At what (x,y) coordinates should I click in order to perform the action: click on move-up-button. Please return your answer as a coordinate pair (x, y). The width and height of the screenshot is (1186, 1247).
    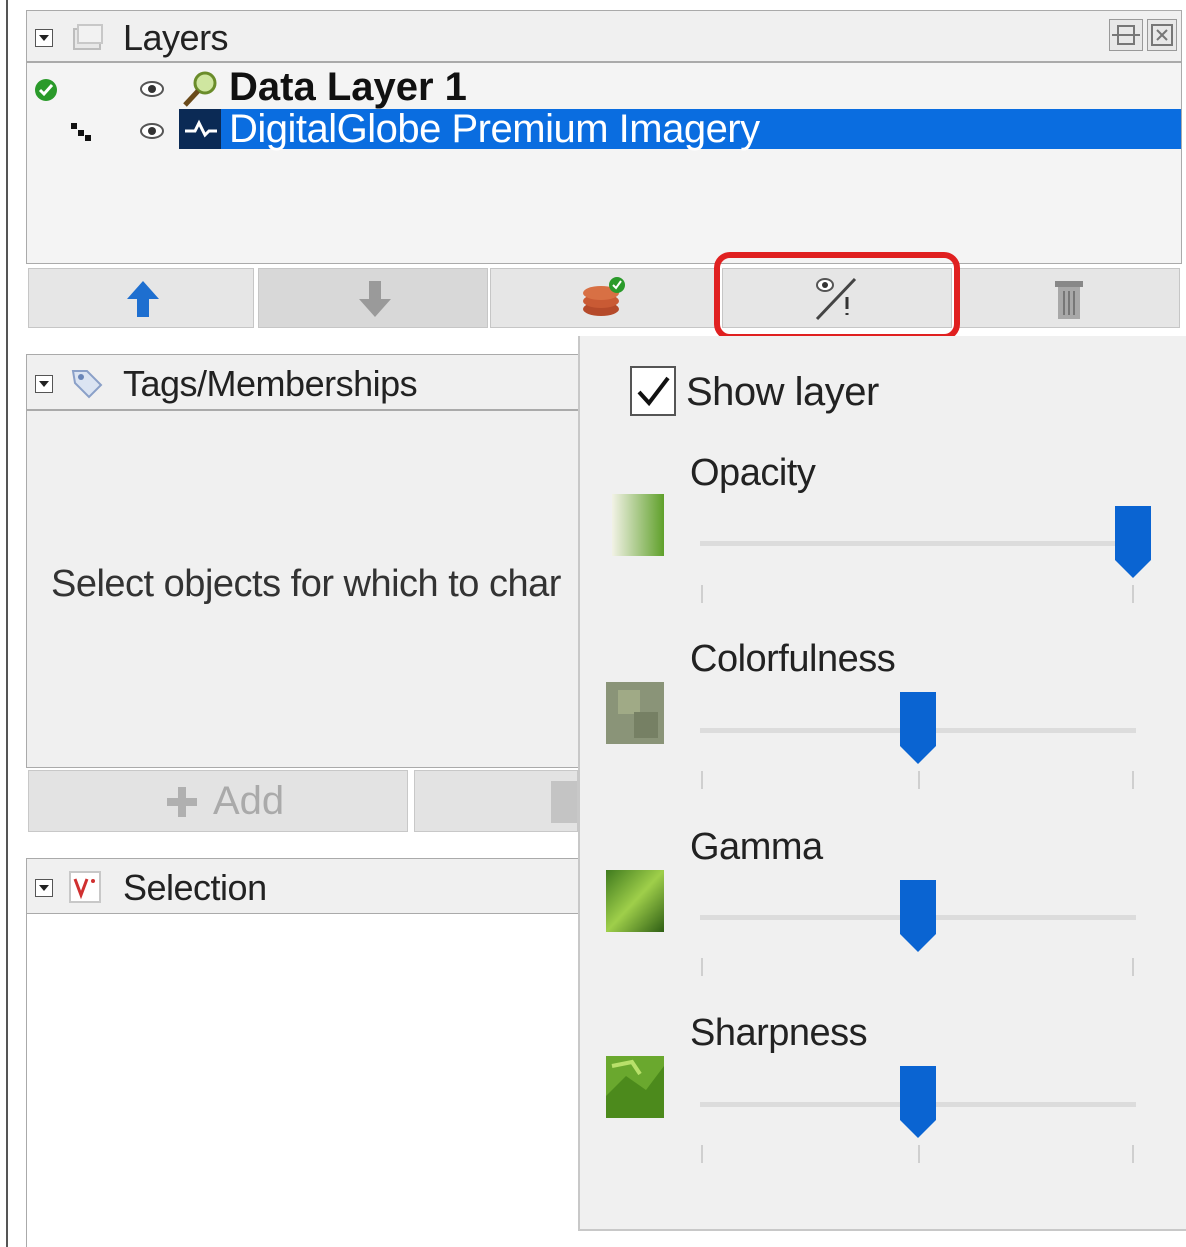
    Looking at the image, I should click on (141, 298).